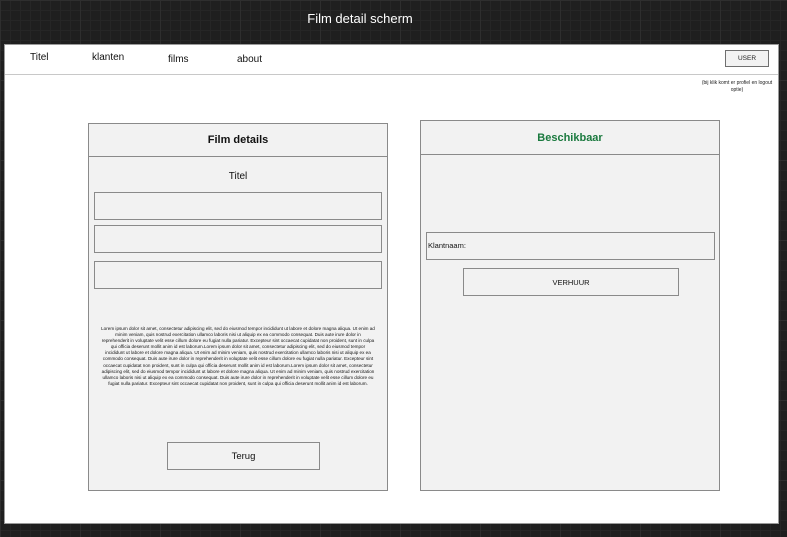  Describe the element at coordinates (447, 245) in the screenshot. I see `customer-name-label: Klantnaam:` at that location.